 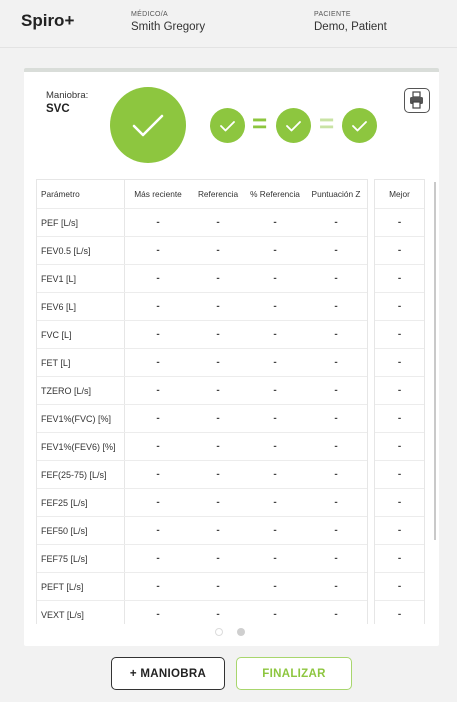 What do you see at coordinates (202, 391) in the screenshot?
I see `table-row: TZERO [L/s] - - - -` at bounding box center [202, 391].